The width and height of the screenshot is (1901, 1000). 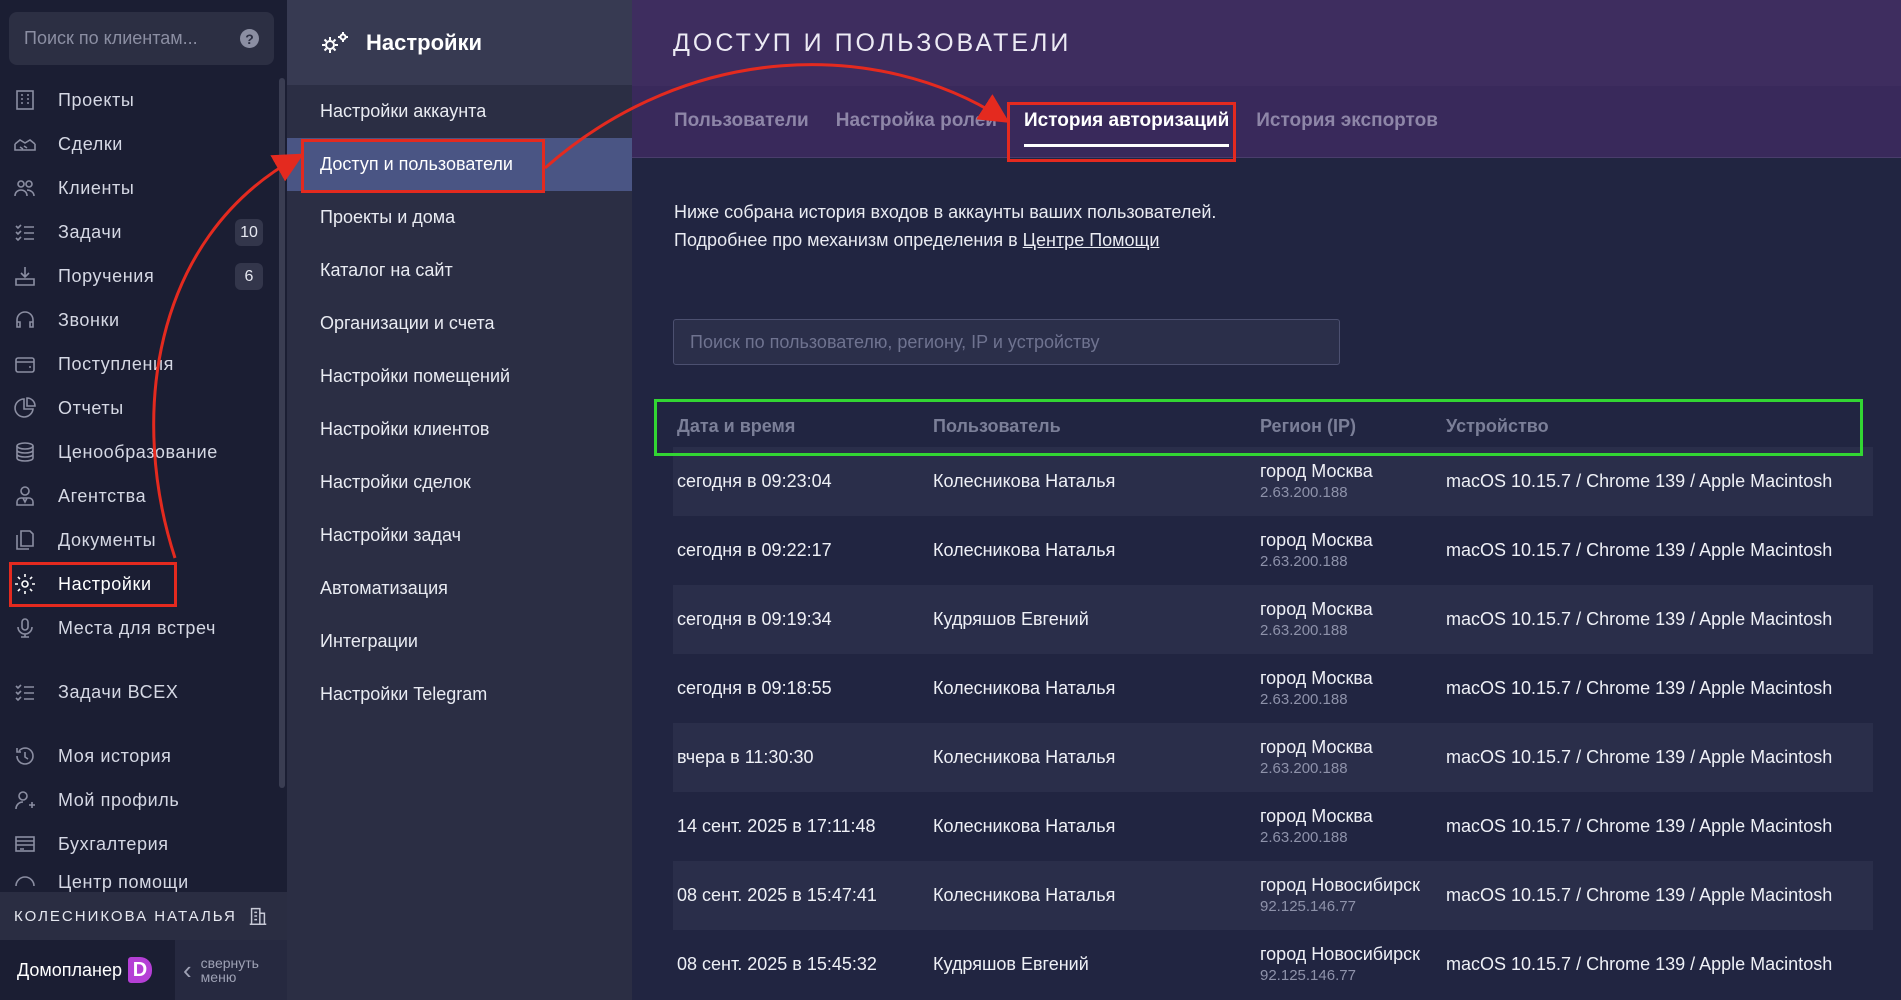 I want to click on sidebar-footer: Домопланер D ‹ свернуть меню, so click(x=143, y=970).